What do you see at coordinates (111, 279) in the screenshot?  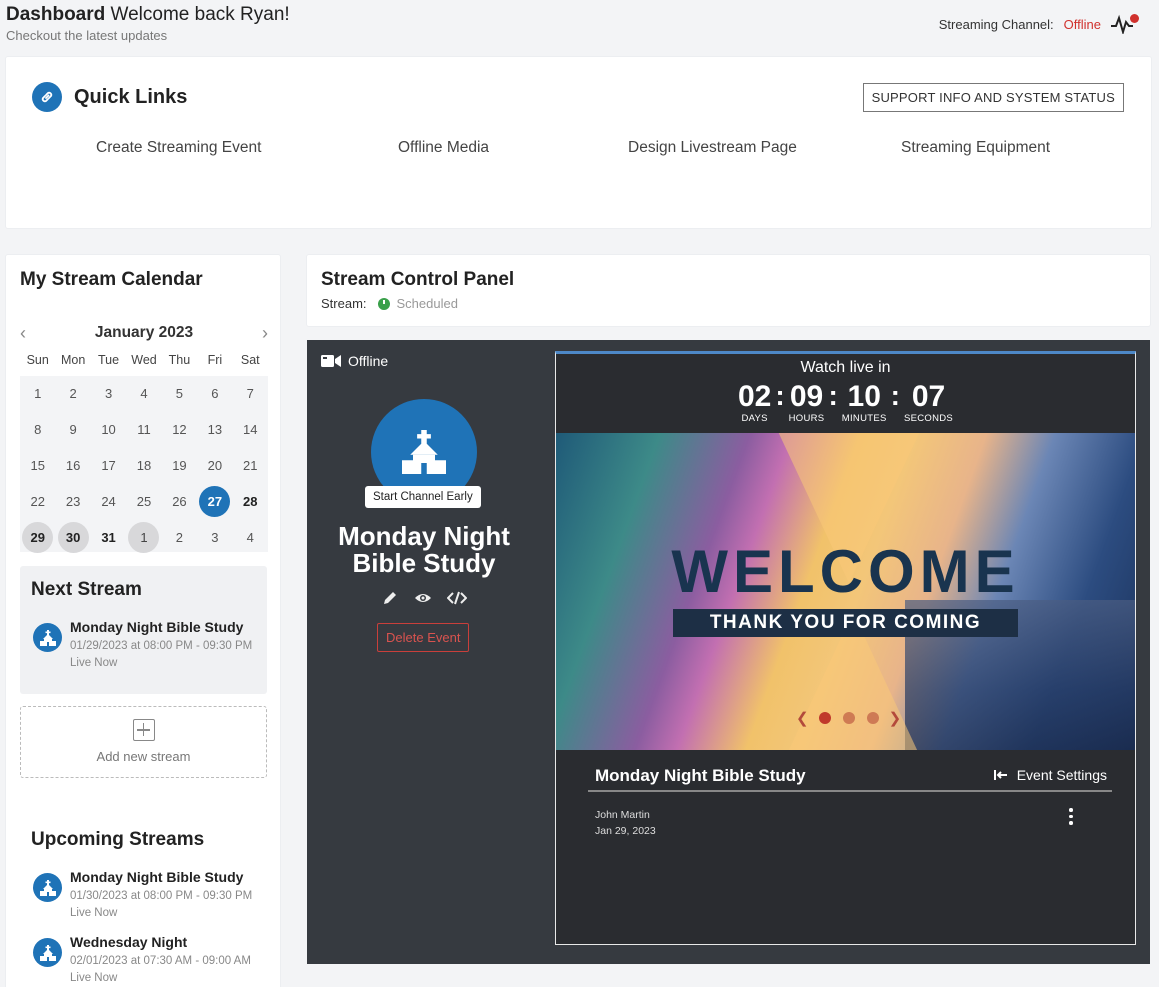 I see `stream-calendar-title: My Stream Calendar` at bounding box center [111, 279].